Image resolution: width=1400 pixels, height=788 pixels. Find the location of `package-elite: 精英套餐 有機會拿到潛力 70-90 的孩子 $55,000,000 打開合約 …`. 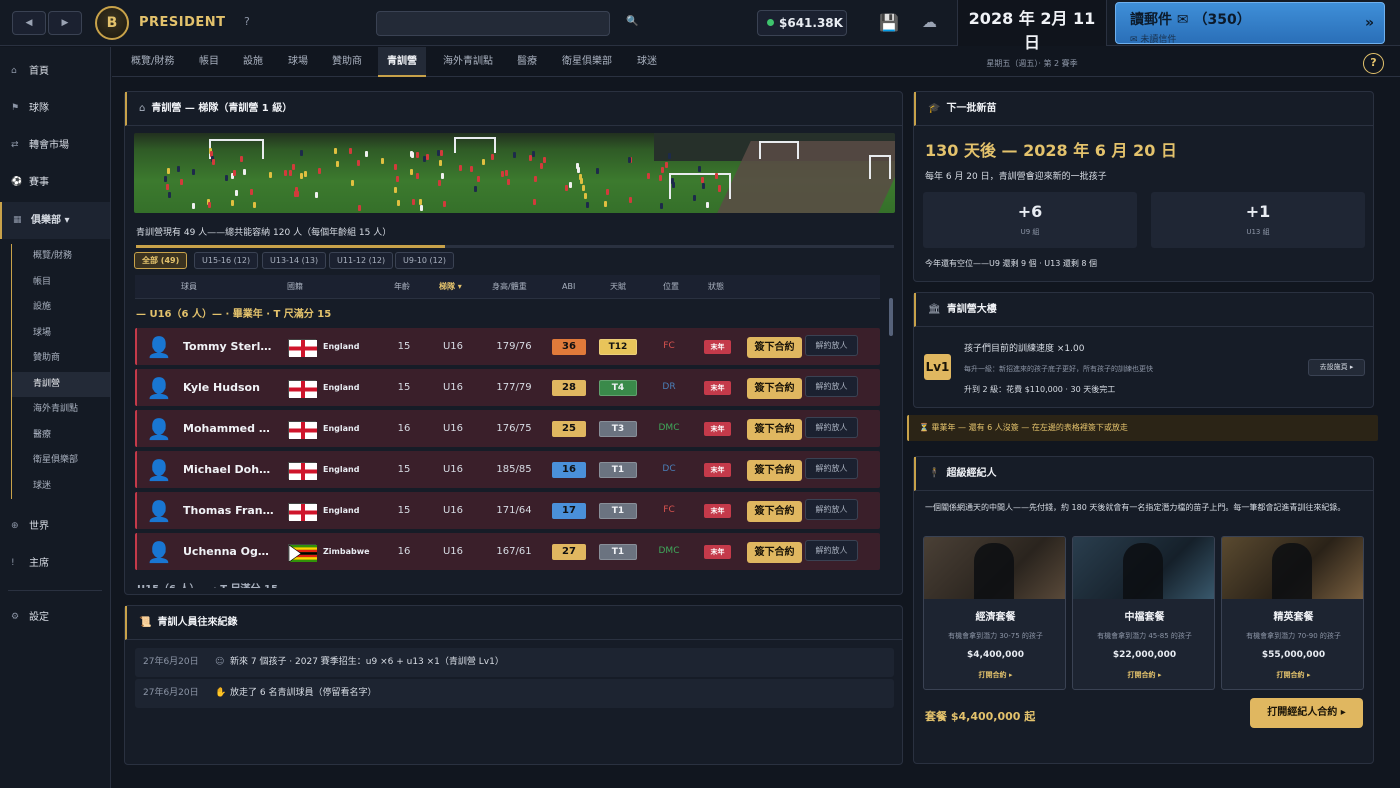

package-elite: 精英套餐 有機會拿到潛力 70-90 的孩子 $55,000,000 打開合約 … is located at coordinates (1292, 613).